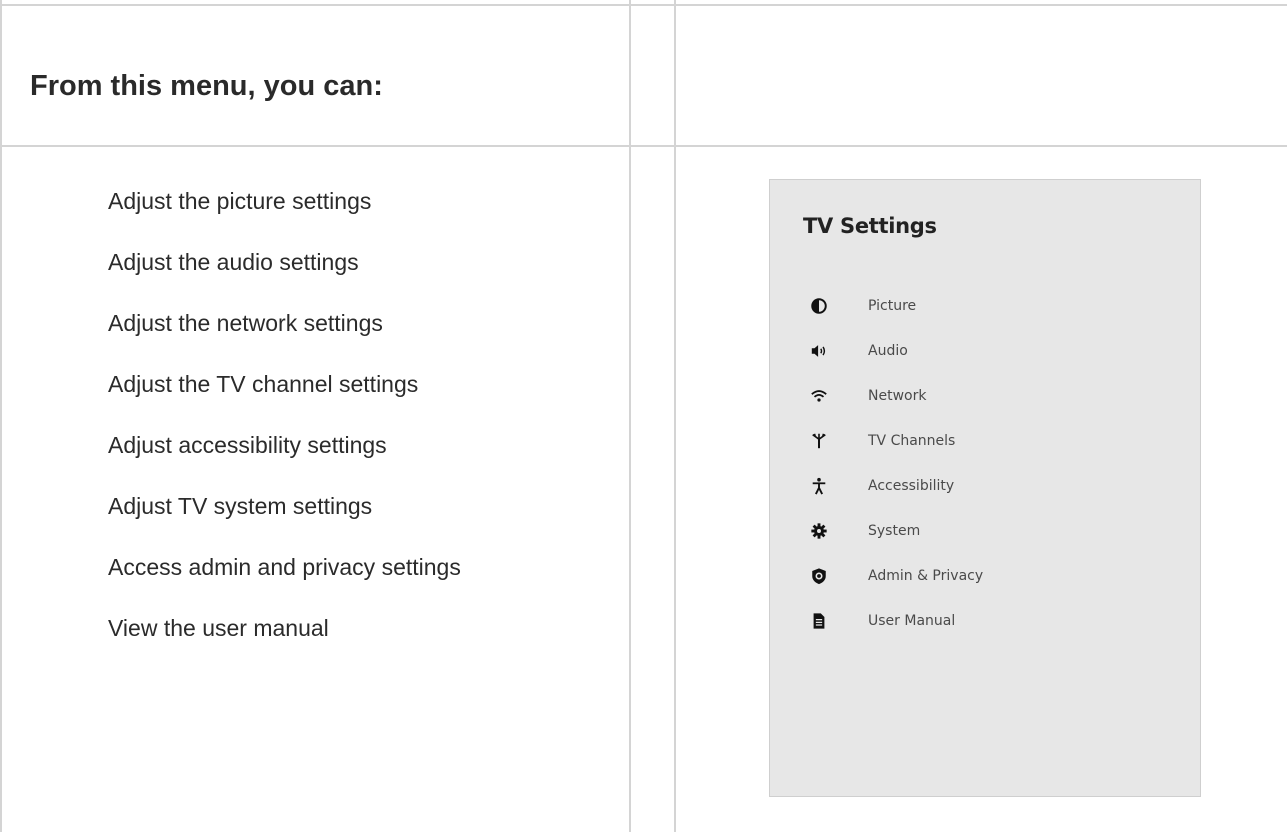  I want to click on tv-menu-label: User Manual, so click(912, 620).